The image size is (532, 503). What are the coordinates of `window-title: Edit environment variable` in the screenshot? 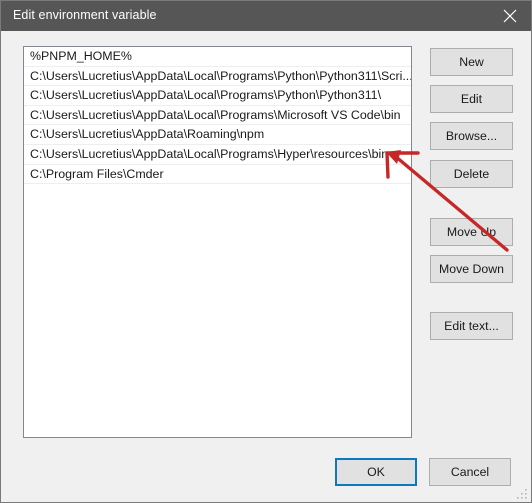 It's located at (85, 15).